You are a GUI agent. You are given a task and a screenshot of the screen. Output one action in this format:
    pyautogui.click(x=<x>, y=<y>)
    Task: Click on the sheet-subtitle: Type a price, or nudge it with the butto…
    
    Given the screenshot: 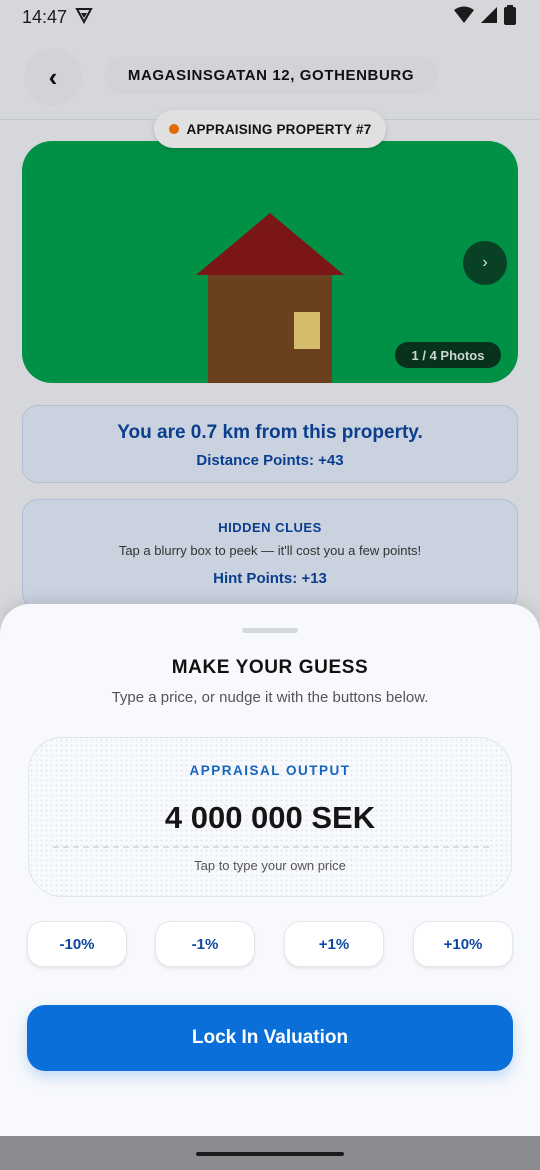 What is the action you would take?
    pyautogui.click(x=270, y=697)
    